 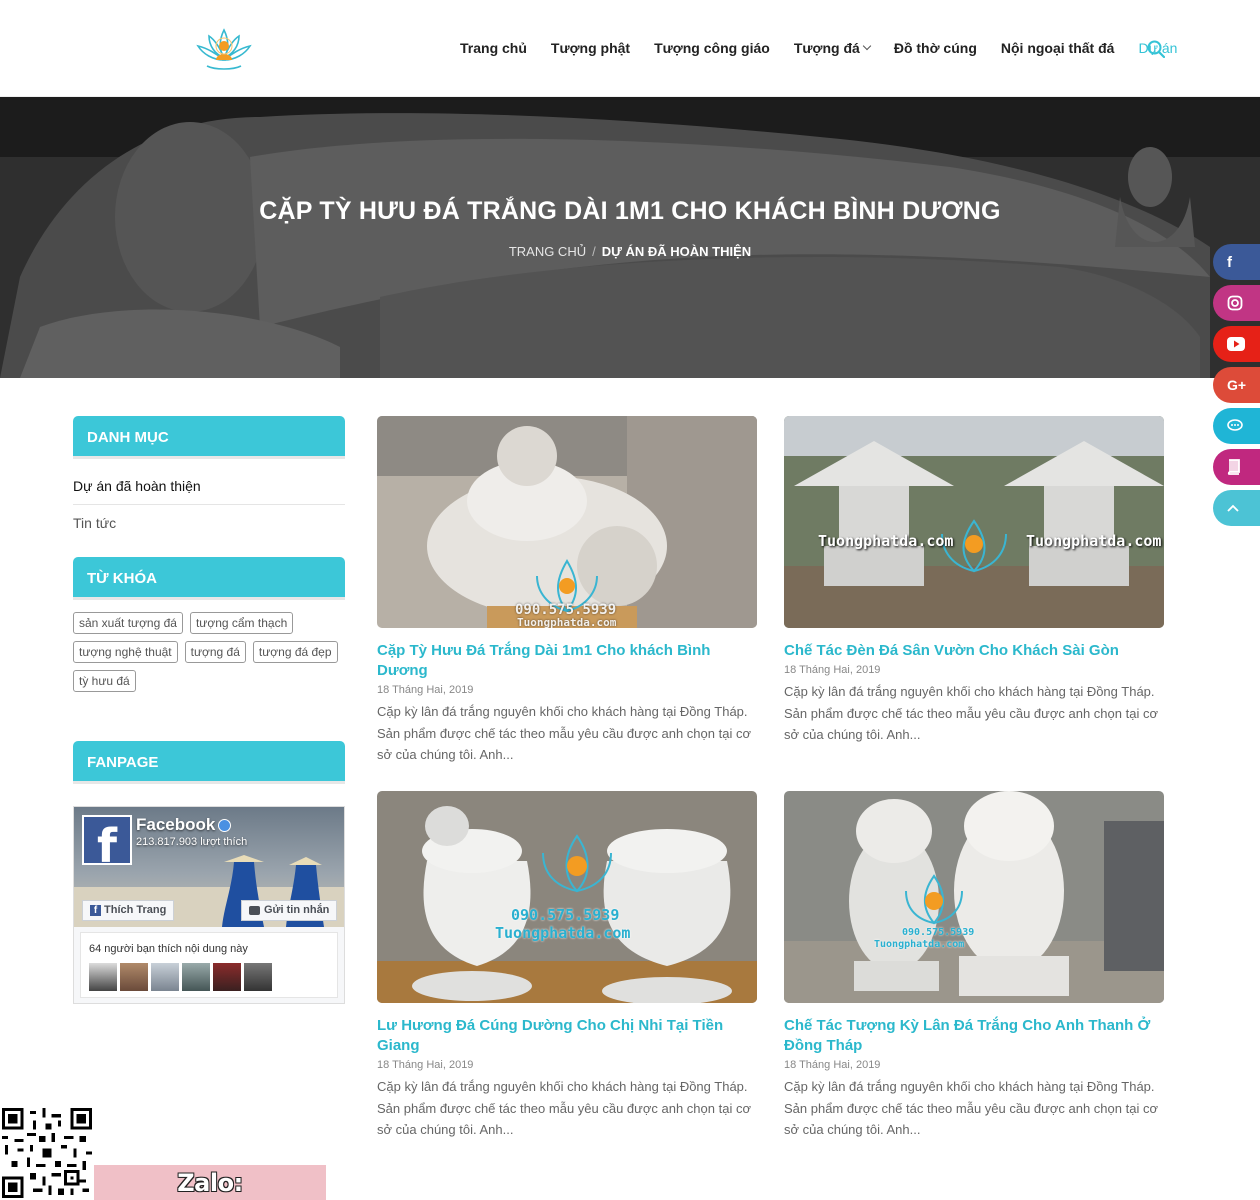 What do you see at coordinates (1236, 467) in the screenshot?
I see `book-icon` at bounding box center [1236, 467].